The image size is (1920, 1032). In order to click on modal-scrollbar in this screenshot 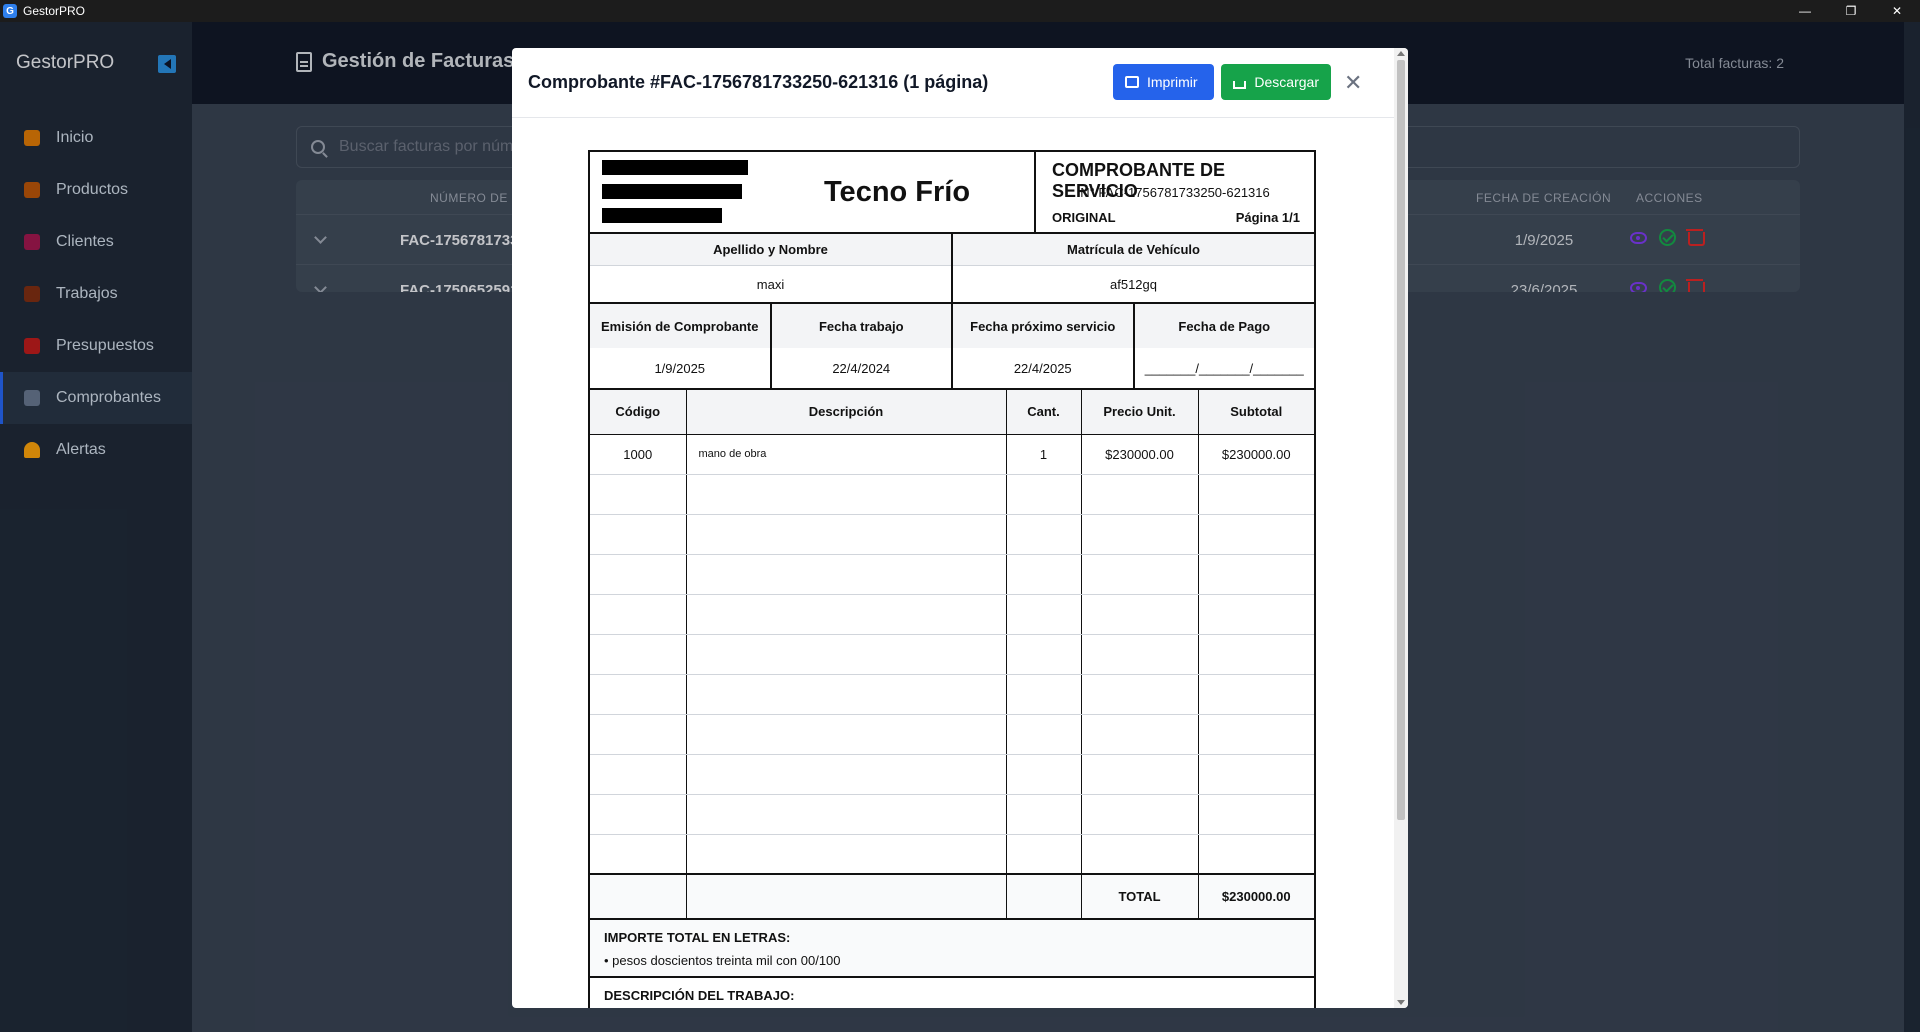, I will do `click(1401, 528)`.